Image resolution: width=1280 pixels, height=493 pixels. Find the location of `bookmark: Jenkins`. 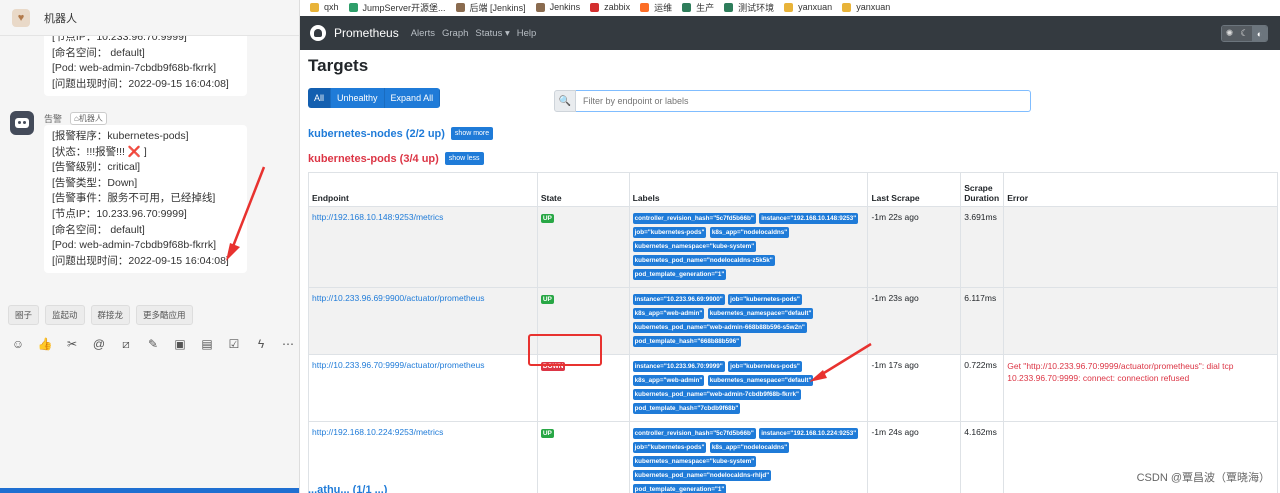

bookmark: Jenkins is located at coordinates (557, 7).